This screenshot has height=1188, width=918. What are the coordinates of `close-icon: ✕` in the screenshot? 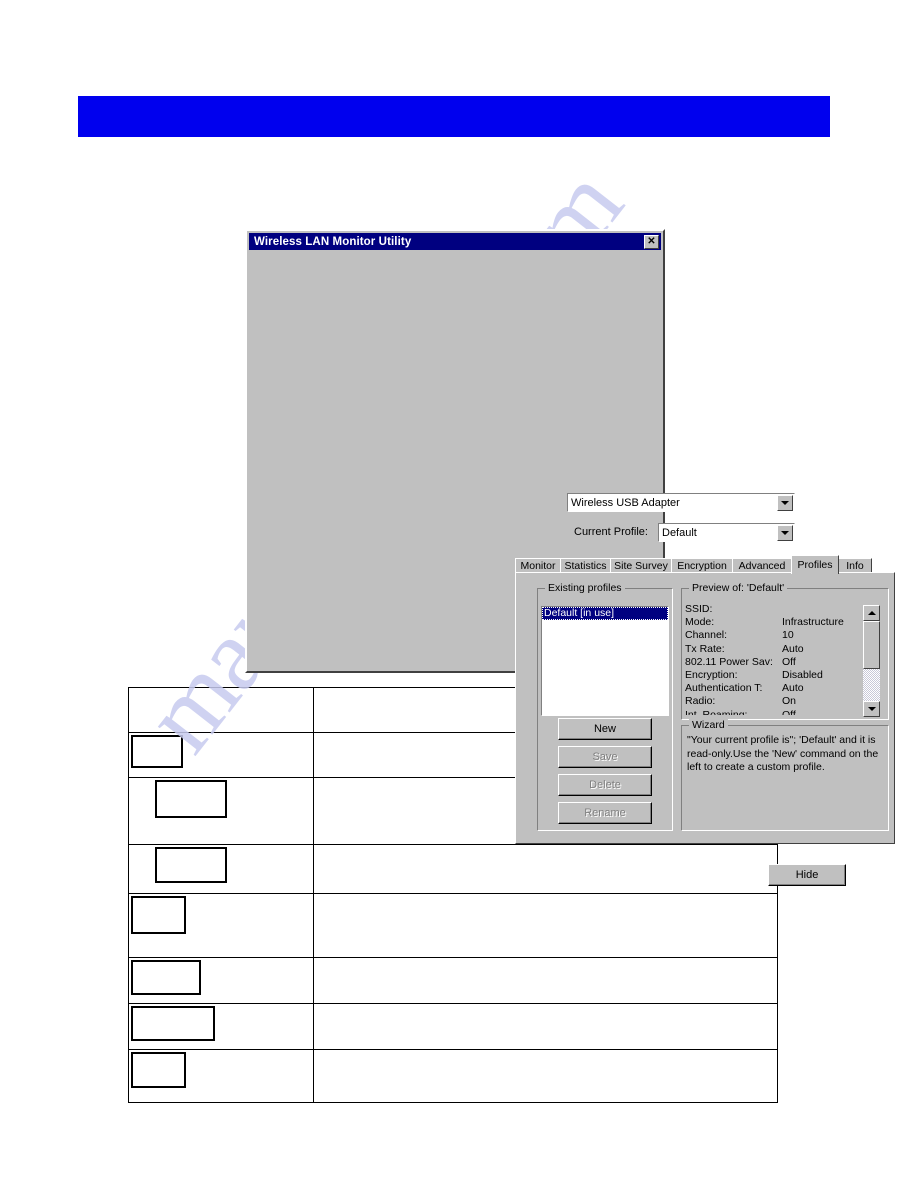 It's located at (651, 241).